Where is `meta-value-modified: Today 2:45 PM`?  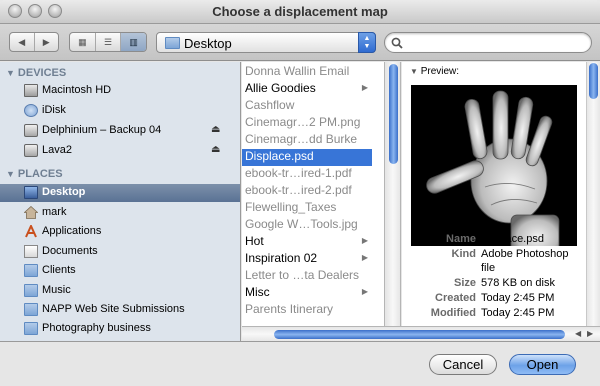 meta-value-modified: Today 2:45 PM is located at coordinates (518, 313).